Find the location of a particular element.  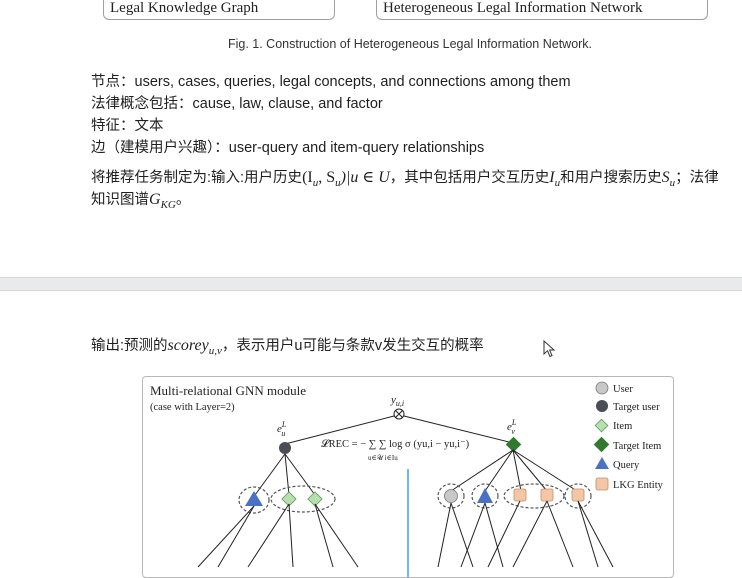

loss-formula: 𝓛REC = − ∑ ∑ log σ (yu,i − yu,i⁻) is located at coordinates (395, 443).